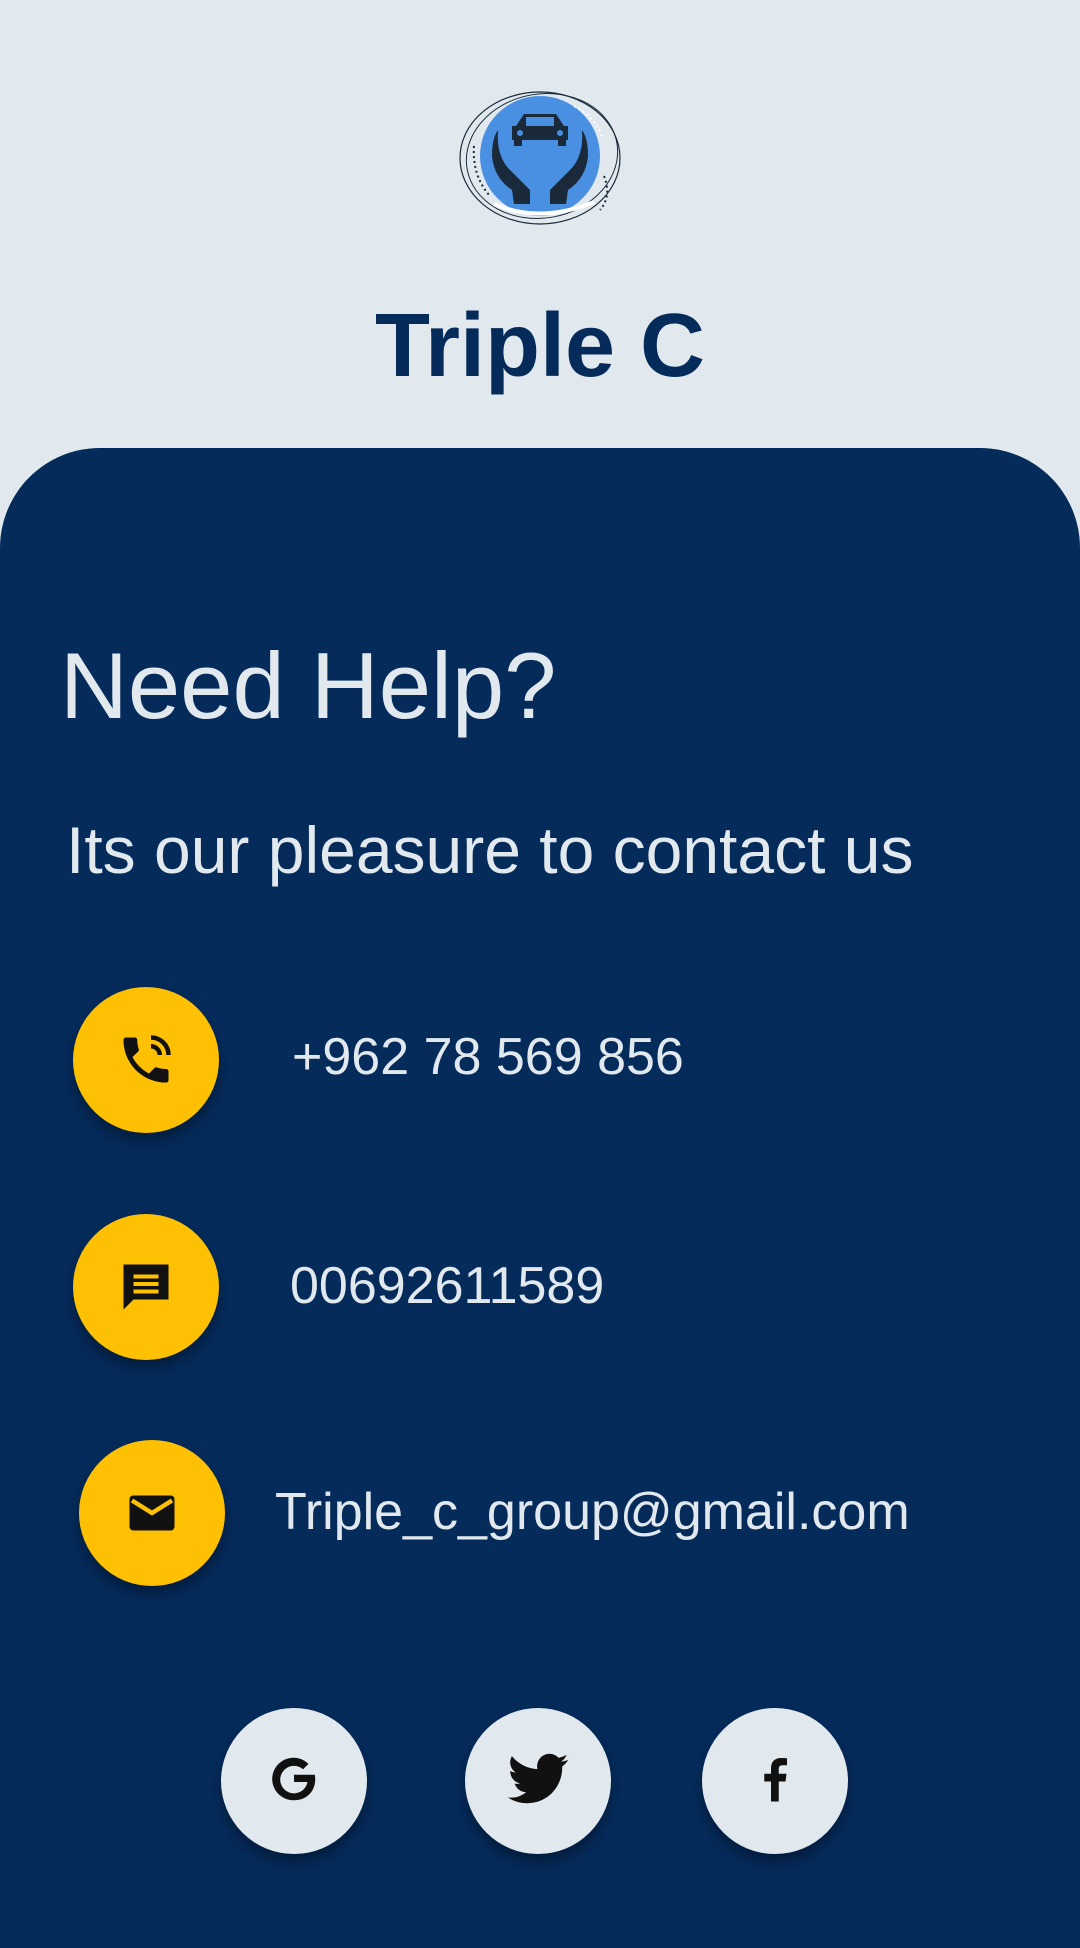 The height and width of the screenshot is (1948, 1080). I want to click on google-icon, so click(294, 1781).